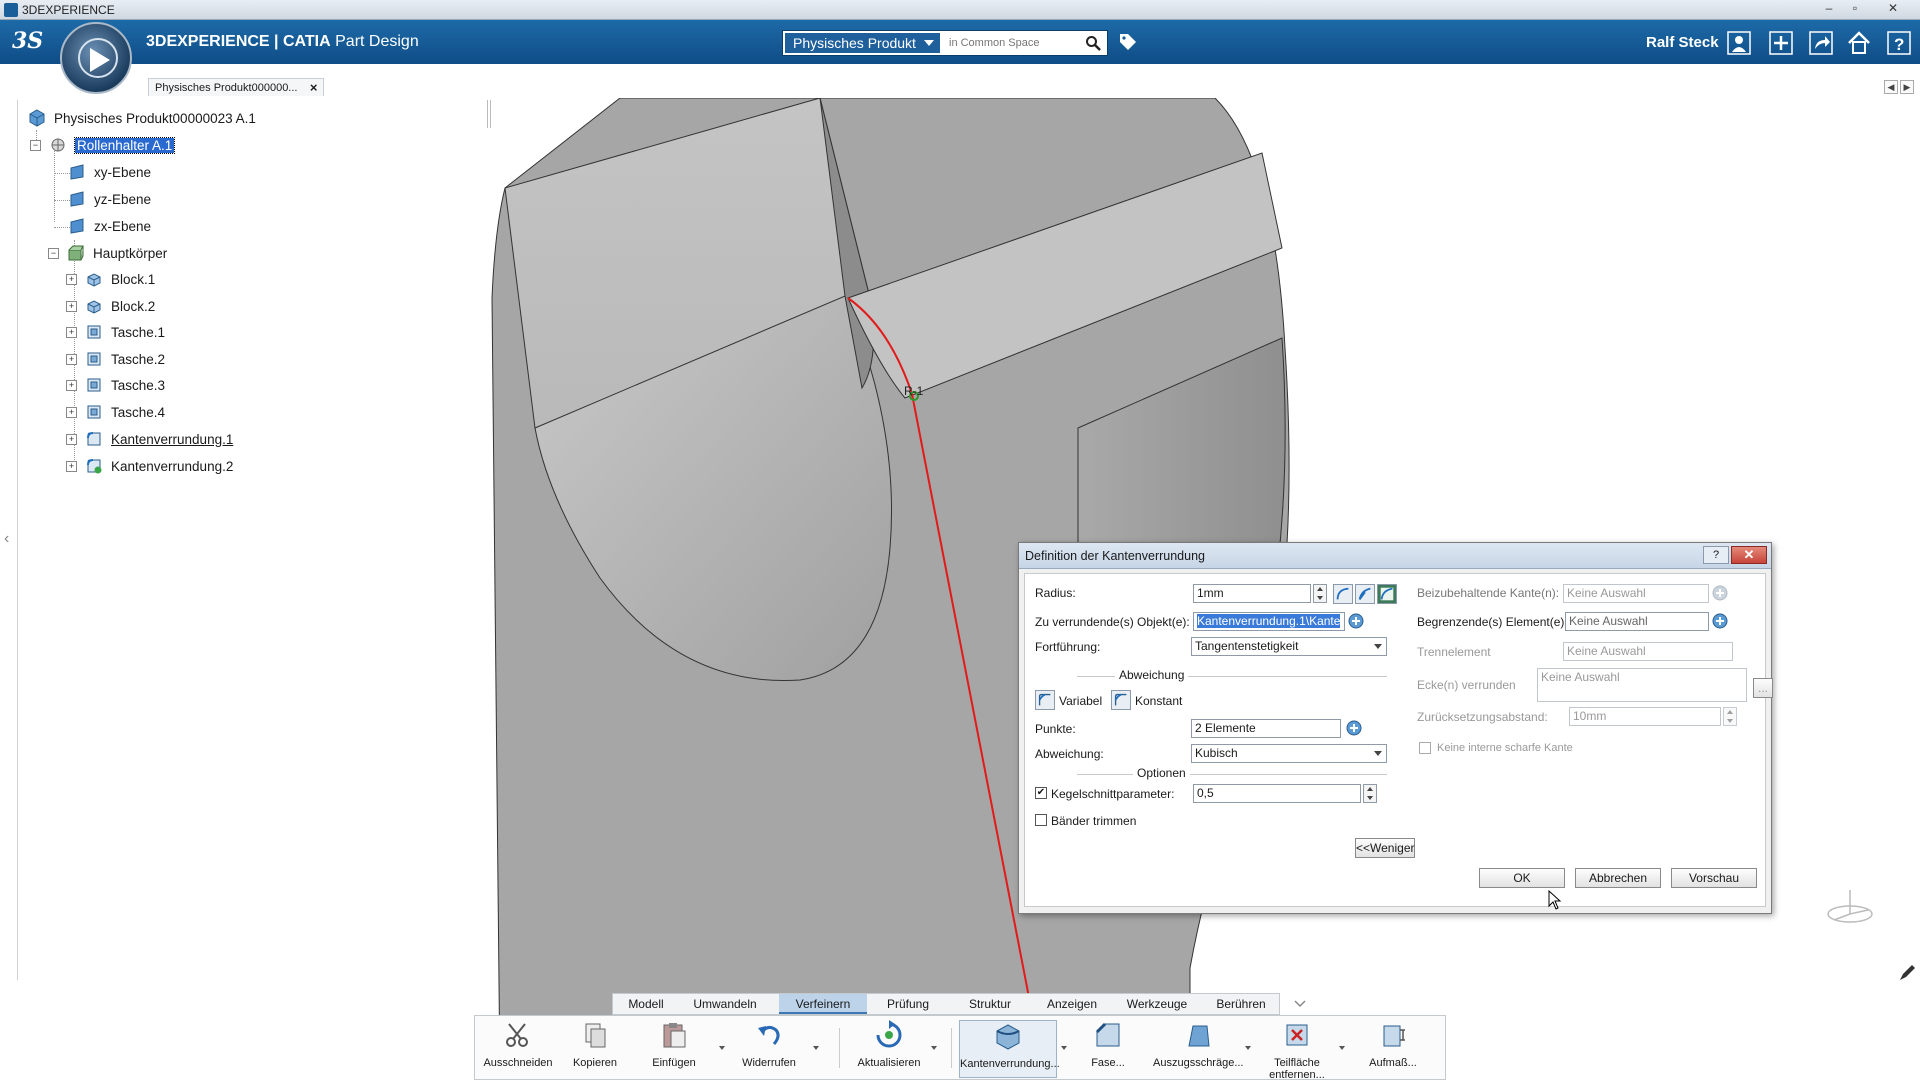 The width and height of the screenshot is (1920, 1080). I want to click on trim-ribbons-checkbox, so click(1041, 820).